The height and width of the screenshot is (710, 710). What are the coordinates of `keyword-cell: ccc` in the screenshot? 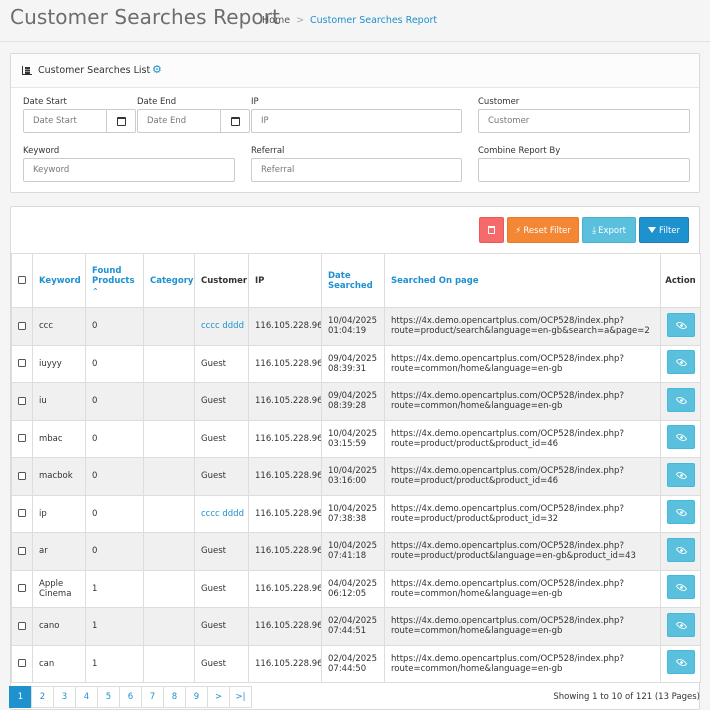 It's located at (59, 326).